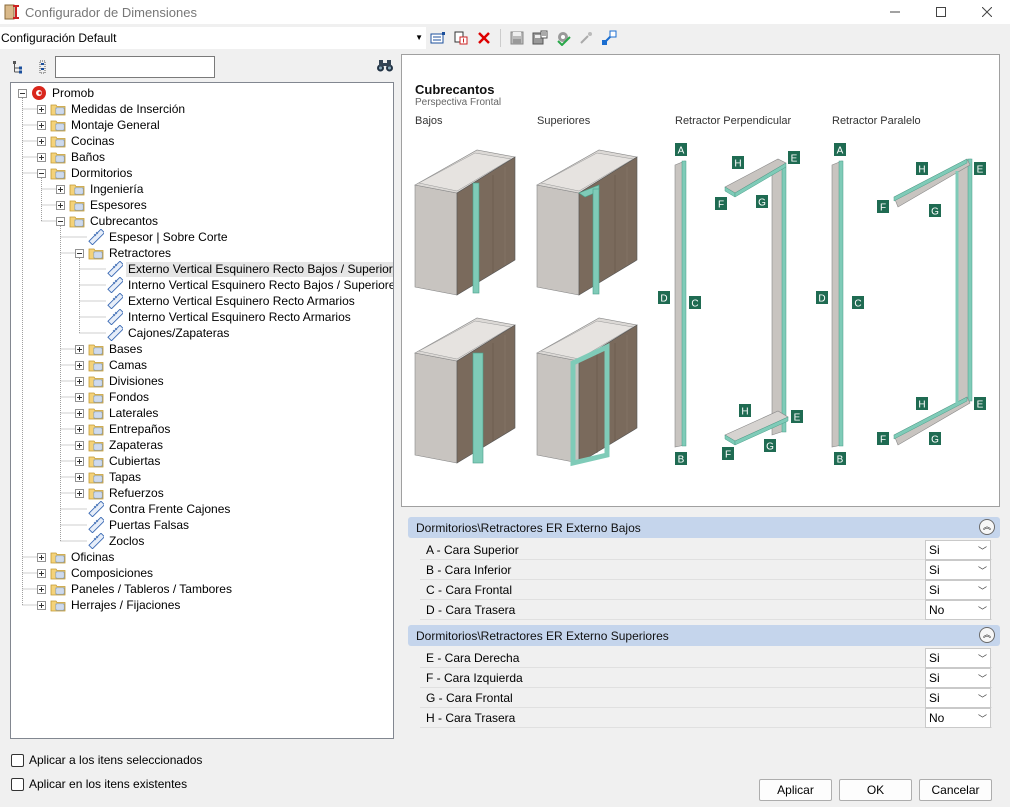 The image size is (1010, 807). Describe the element at coordinates (153, 509) in the screenshot. I see `tree-item: Contra Frente Cajones` at that location.